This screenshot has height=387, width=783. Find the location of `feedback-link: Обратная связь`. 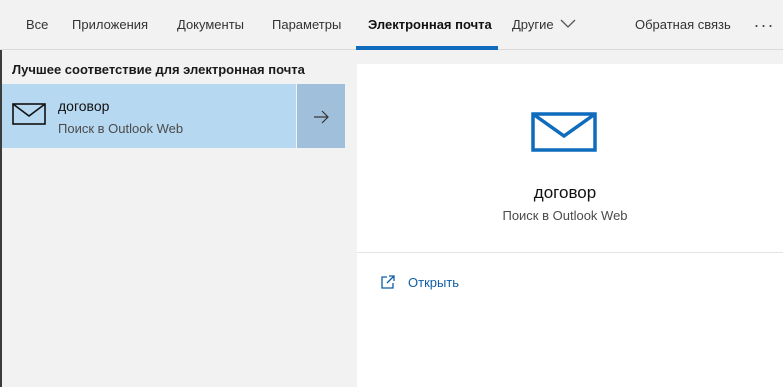

feedback-link: Обратная связь is located at coordinates (683, 25).